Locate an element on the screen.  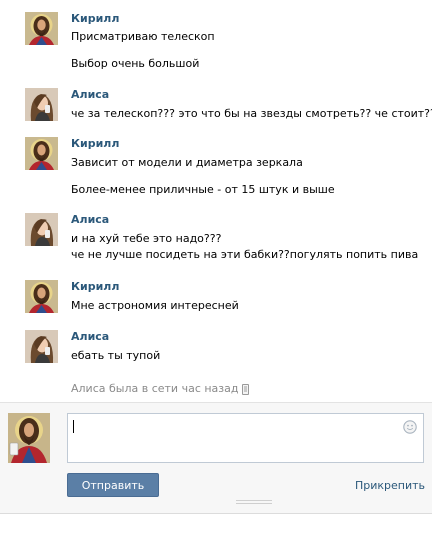
message-text: Мне астрономия интересней is located at coordinates (155, 305).